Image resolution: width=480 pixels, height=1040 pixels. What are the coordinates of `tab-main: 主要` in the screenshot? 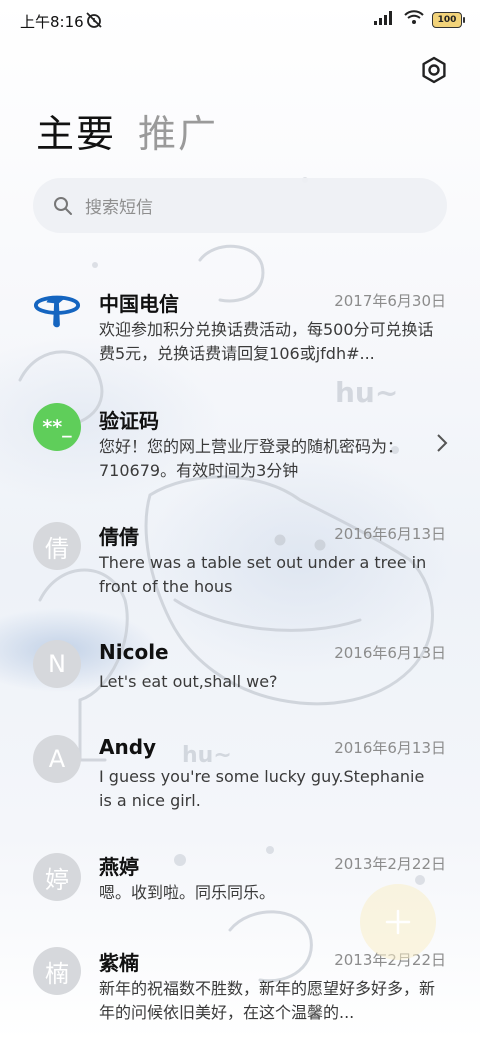 It's located at (76, 135).